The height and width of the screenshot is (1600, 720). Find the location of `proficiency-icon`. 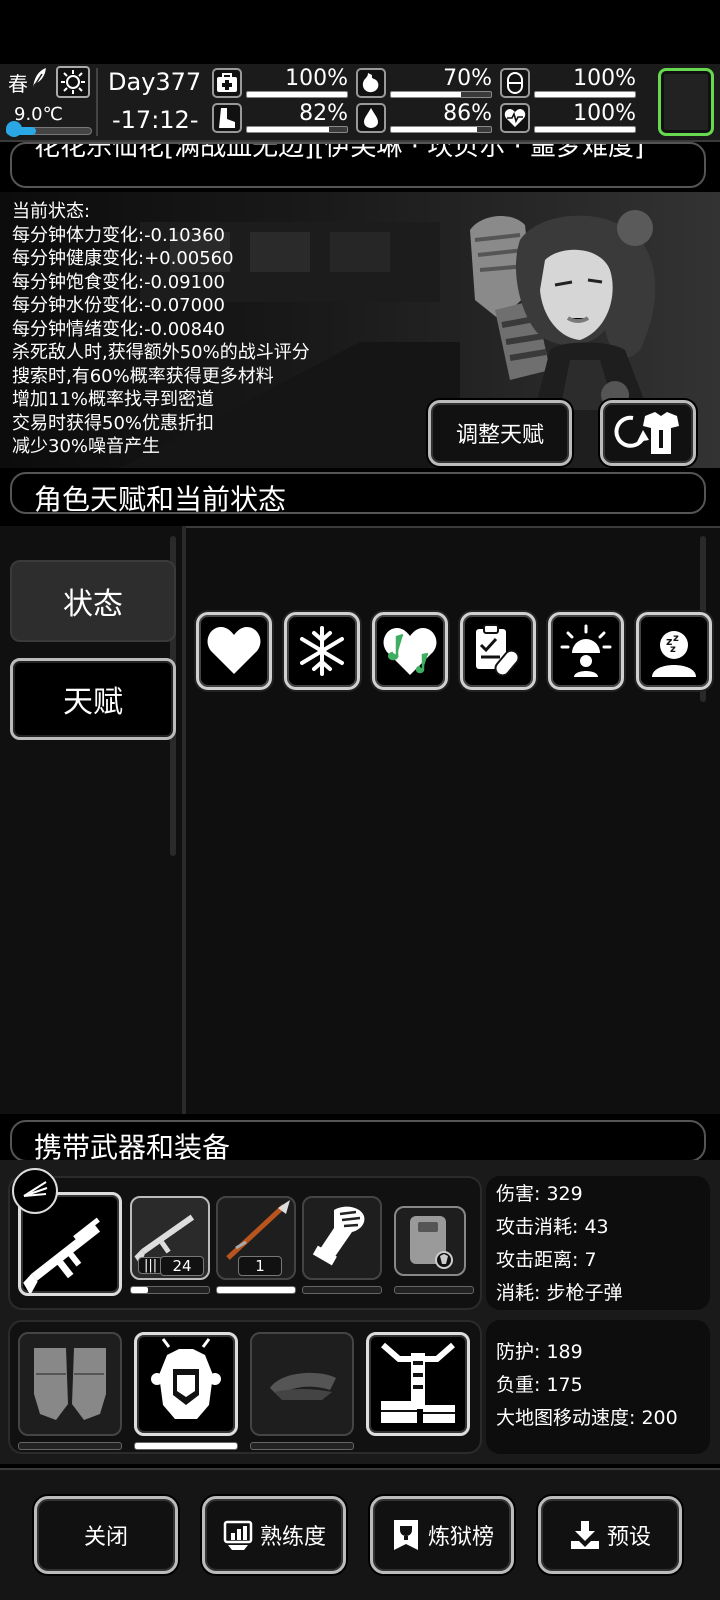

proficiency-icon is located at coordinates (238, 1535).